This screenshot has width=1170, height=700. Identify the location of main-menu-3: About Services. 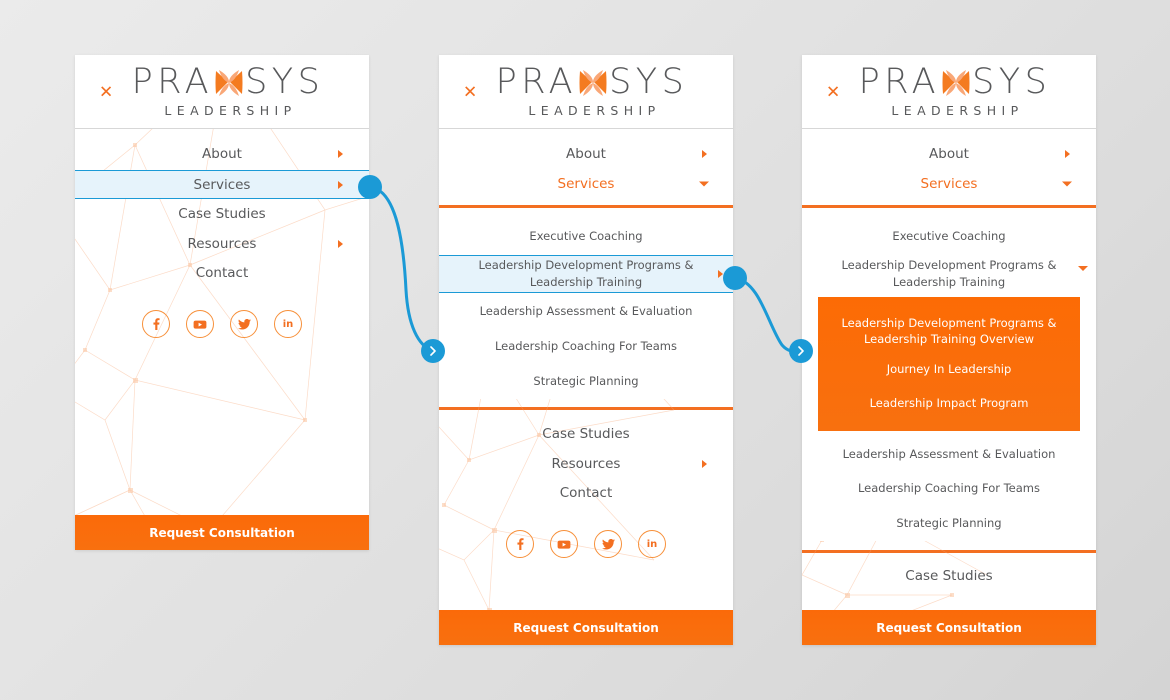
(949, 164).